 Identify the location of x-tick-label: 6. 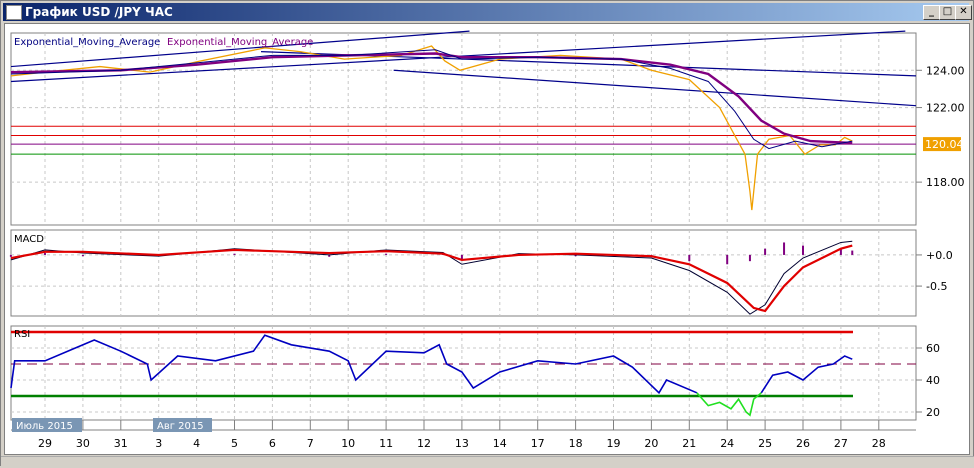
(272, 443).